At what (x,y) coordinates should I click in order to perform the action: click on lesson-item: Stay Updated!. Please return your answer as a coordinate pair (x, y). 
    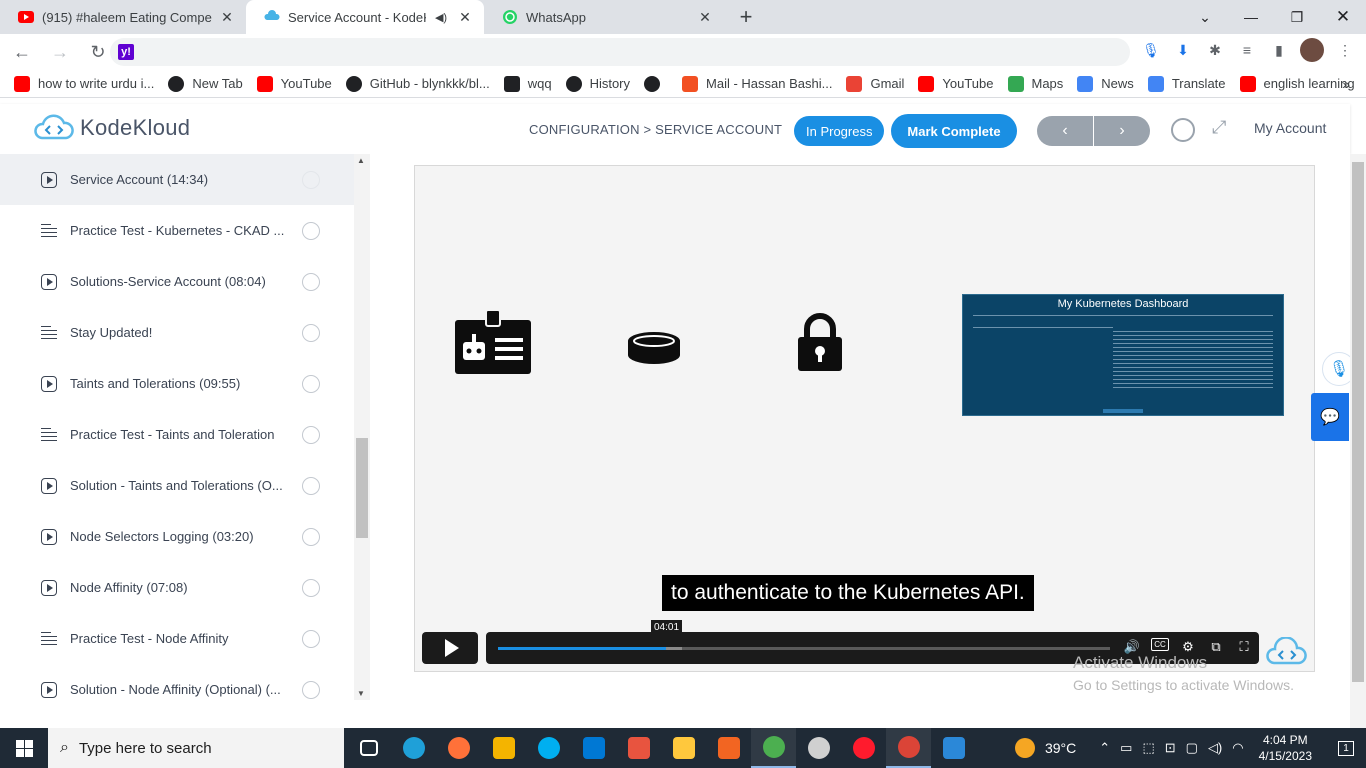
    Looking at the image, I should click on (177, 332).